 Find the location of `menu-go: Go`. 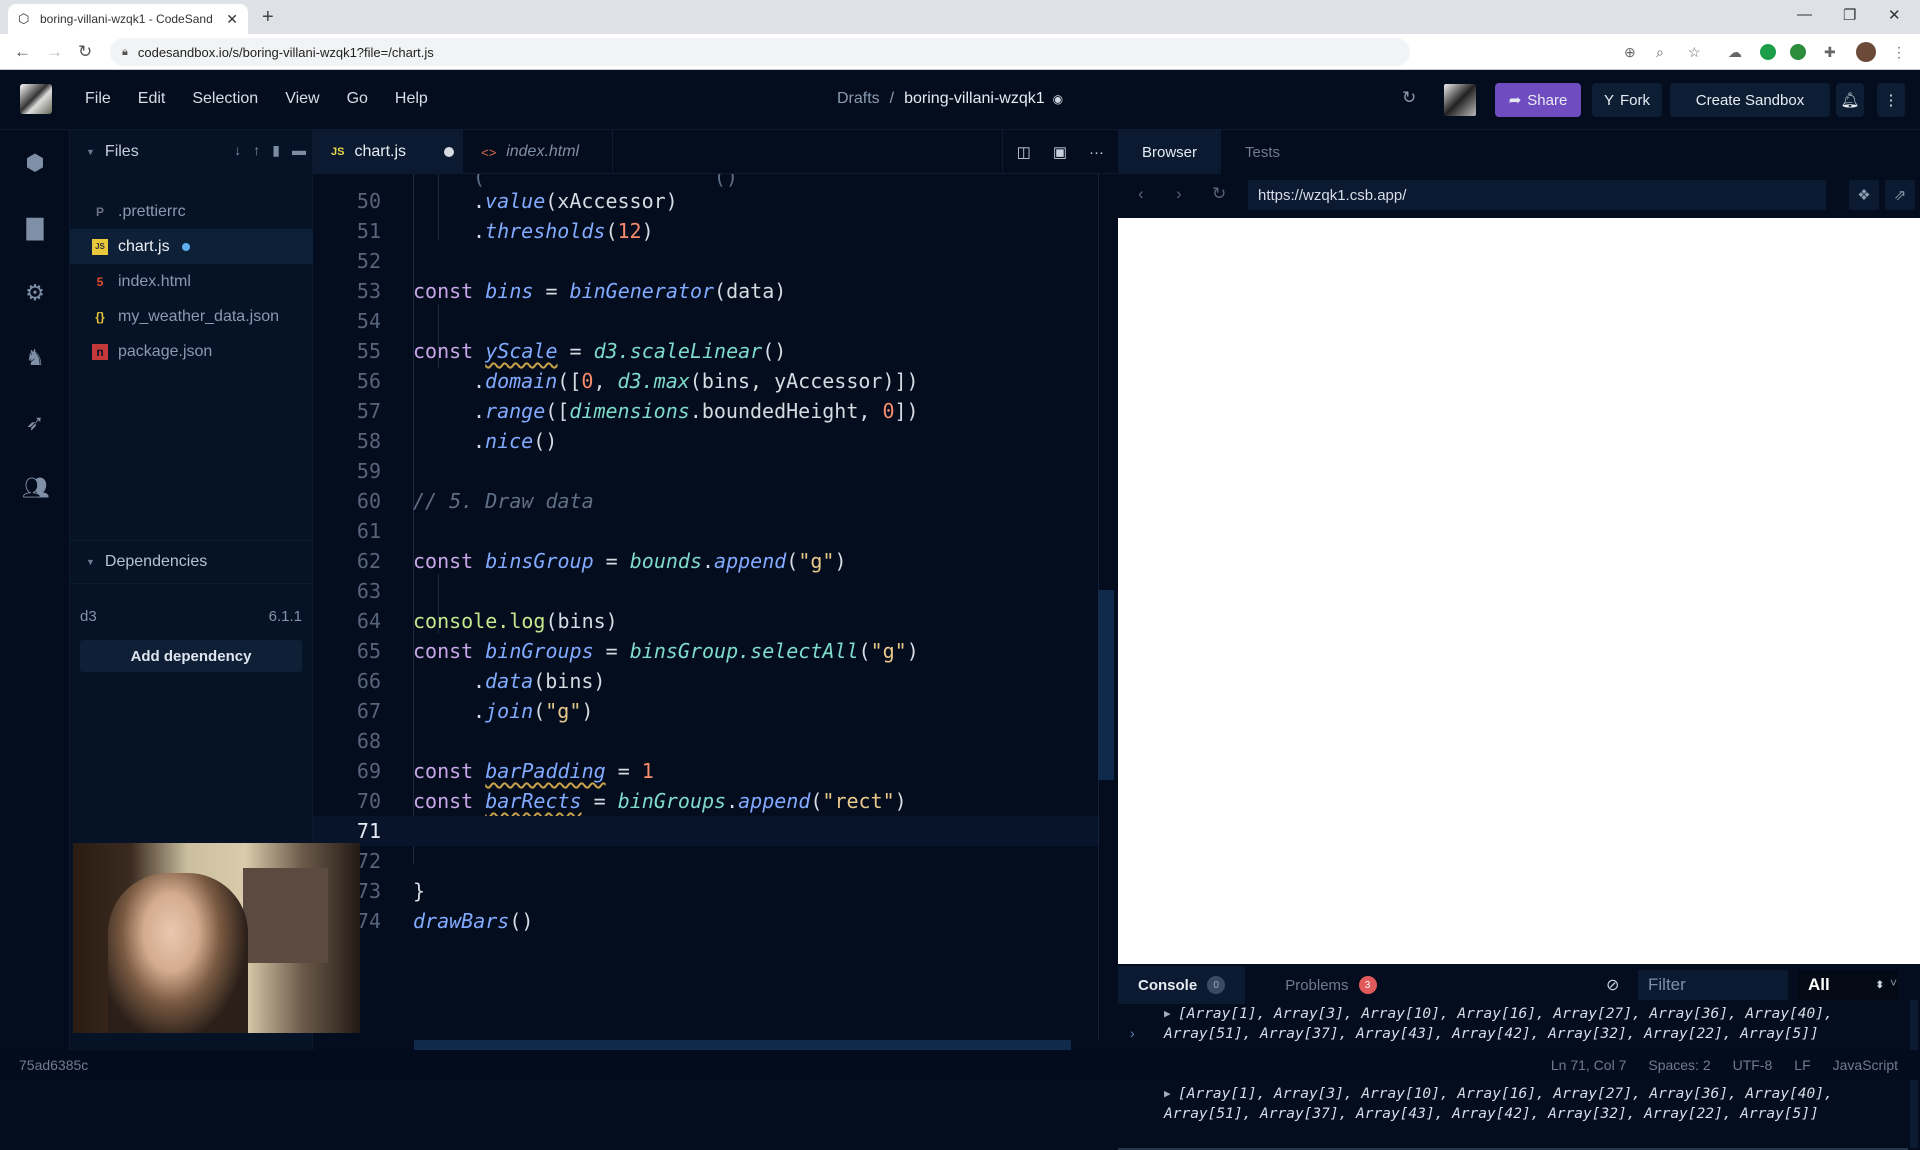

menu-go: Go is located at coordinates (357, 99).